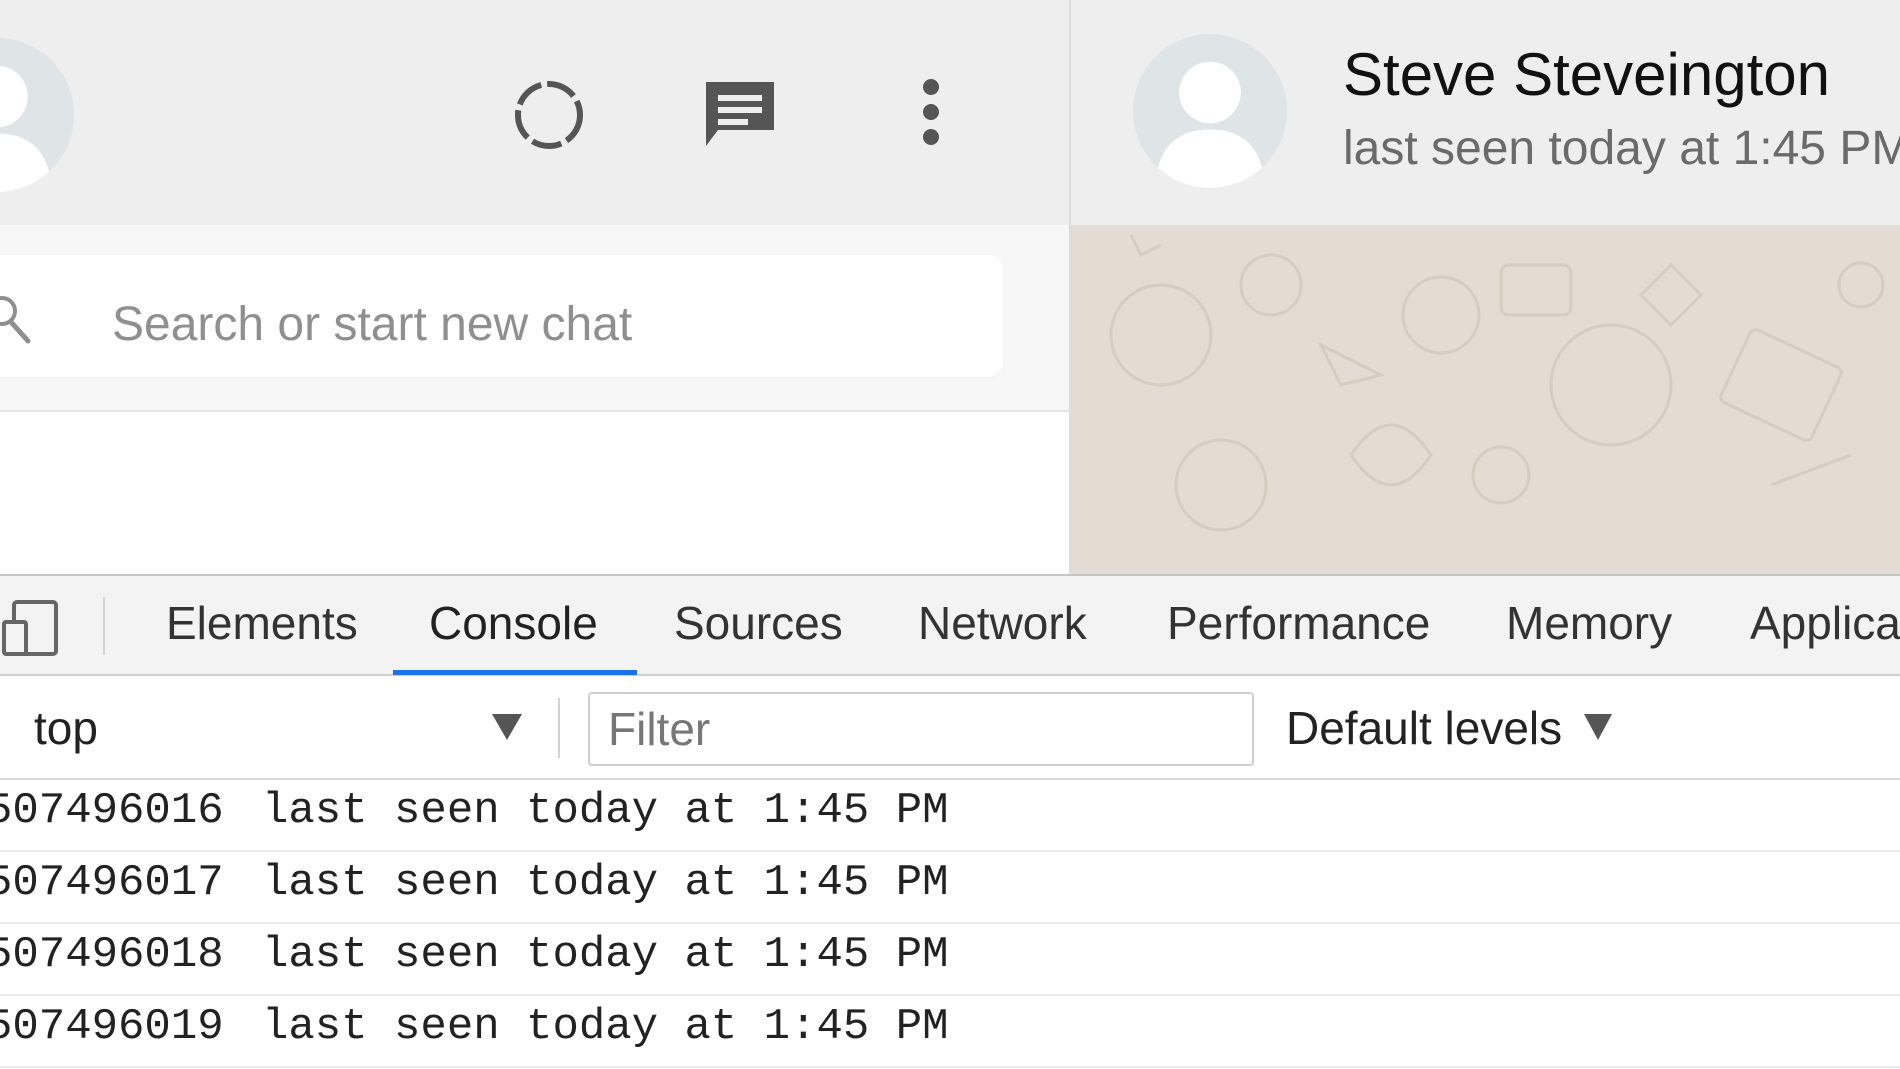 The width and height of the screenshot is (1900, 1069). What do you see at coordinates (549, 115) in the screenshot?
I see `status-icon` at bounding box center [549, 115].